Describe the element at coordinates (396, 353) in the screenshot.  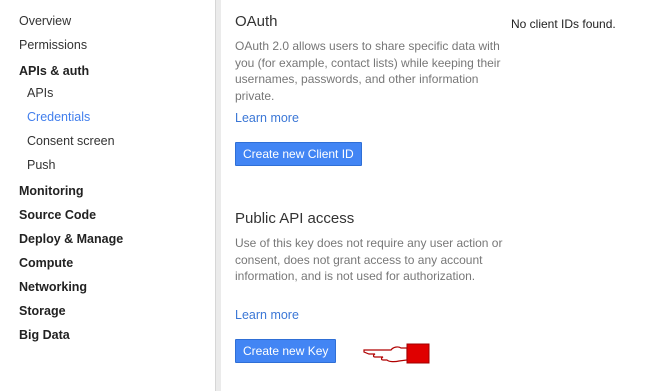
I see `pointing-hand-icon` at that location.